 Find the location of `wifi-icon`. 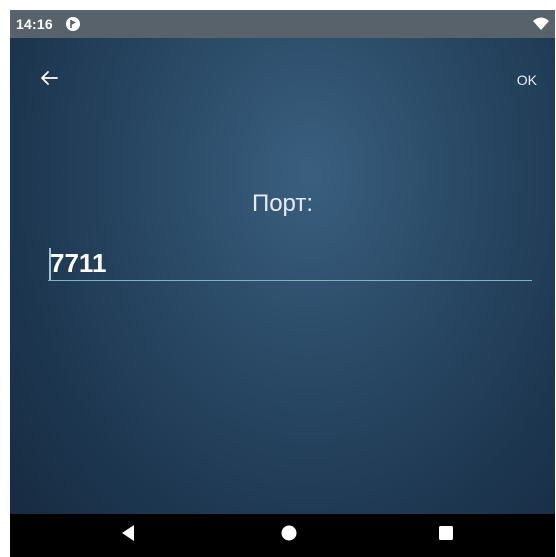

wifi-icon is located at coordinates (541, 24).